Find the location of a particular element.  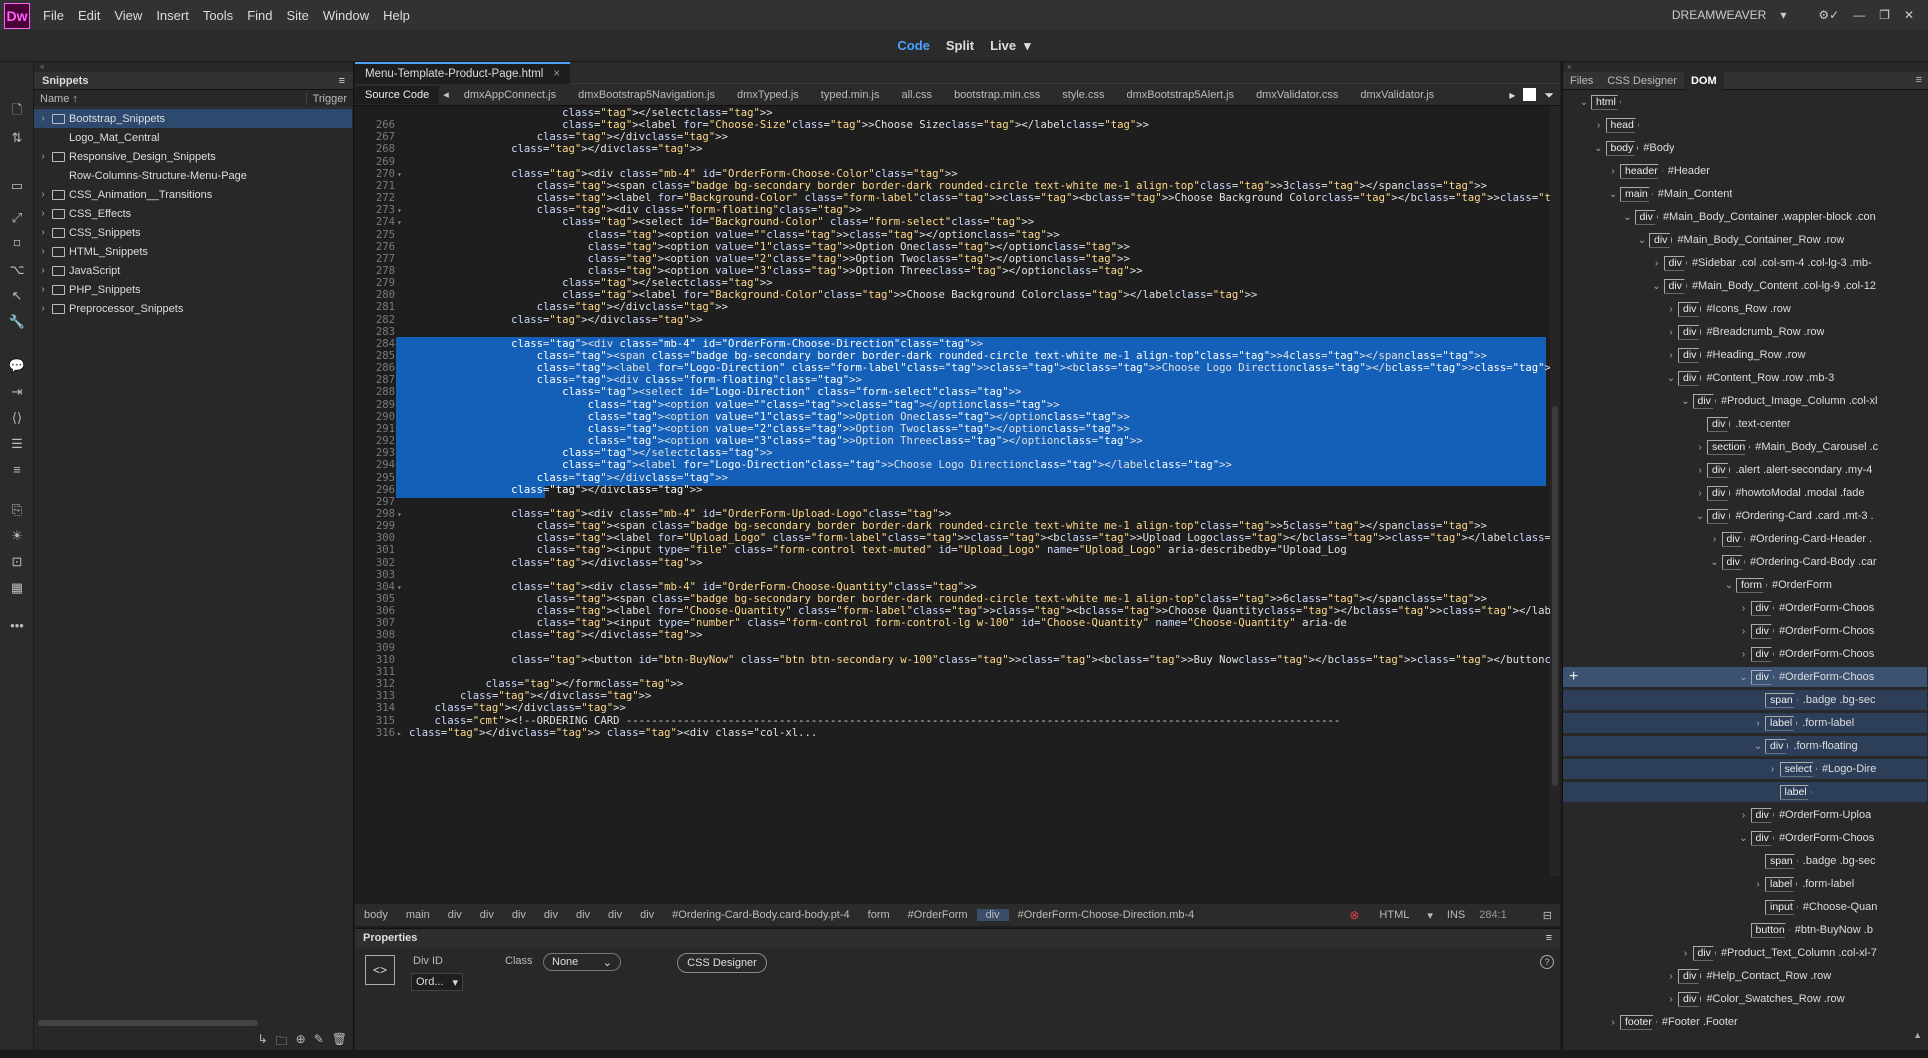

dom-node: ⌄ div #Ordering-Card-Body .car is located at coordinates (1745, 562).